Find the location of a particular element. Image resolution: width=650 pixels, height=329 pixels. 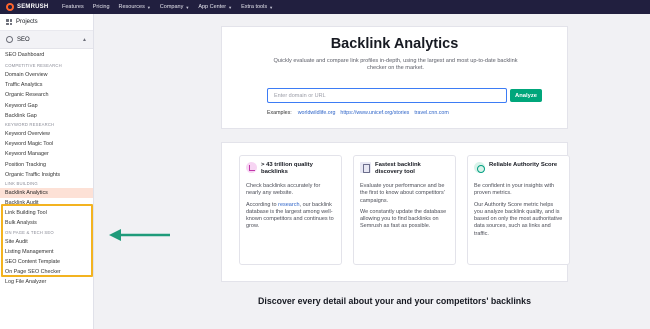

feature-card-header: > 43 trillion quality backlinks is located at coordinates (290, 171).